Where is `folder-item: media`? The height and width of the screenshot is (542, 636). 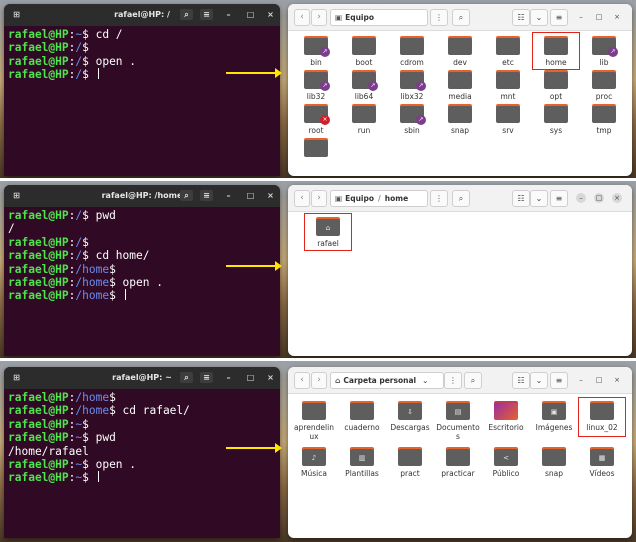 folder-item: media is located at coordinates (460, 85).